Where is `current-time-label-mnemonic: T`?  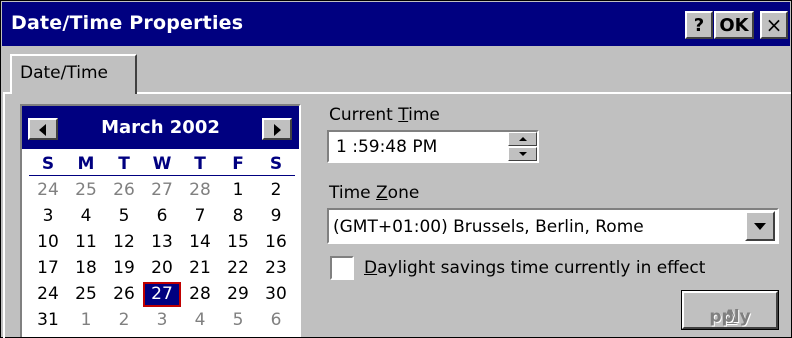 current-time-label-mnemonic: T is located at coordinates (403, 115).